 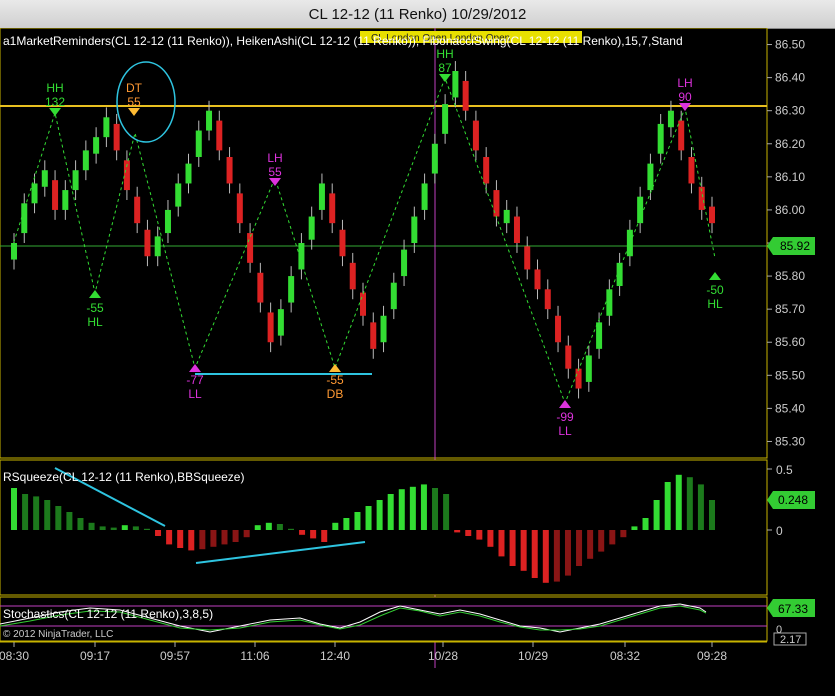 What do you see at coordinates (715, 290) in the screenshot?
I see `swing-value: -50` at bounding box center [715, 290].